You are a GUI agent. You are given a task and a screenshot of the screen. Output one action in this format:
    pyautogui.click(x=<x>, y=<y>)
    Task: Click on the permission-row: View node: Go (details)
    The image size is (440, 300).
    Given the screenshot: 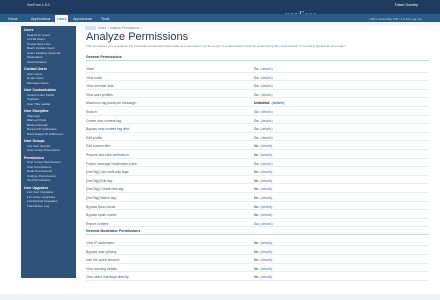 What is the action you would take?
    pyautogui.click(x=257, y=77)
    